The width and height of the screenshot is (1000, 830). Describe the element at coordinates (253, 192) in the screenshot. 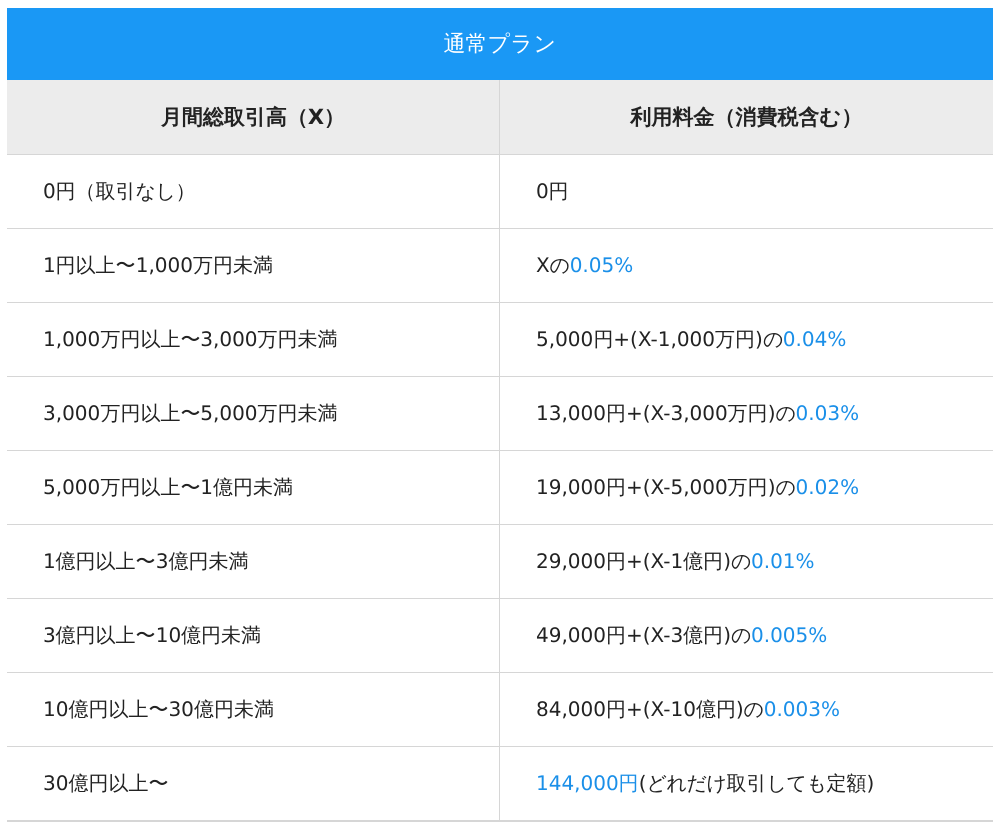

I see `table-cell: 0円（取引なし）` at that location.